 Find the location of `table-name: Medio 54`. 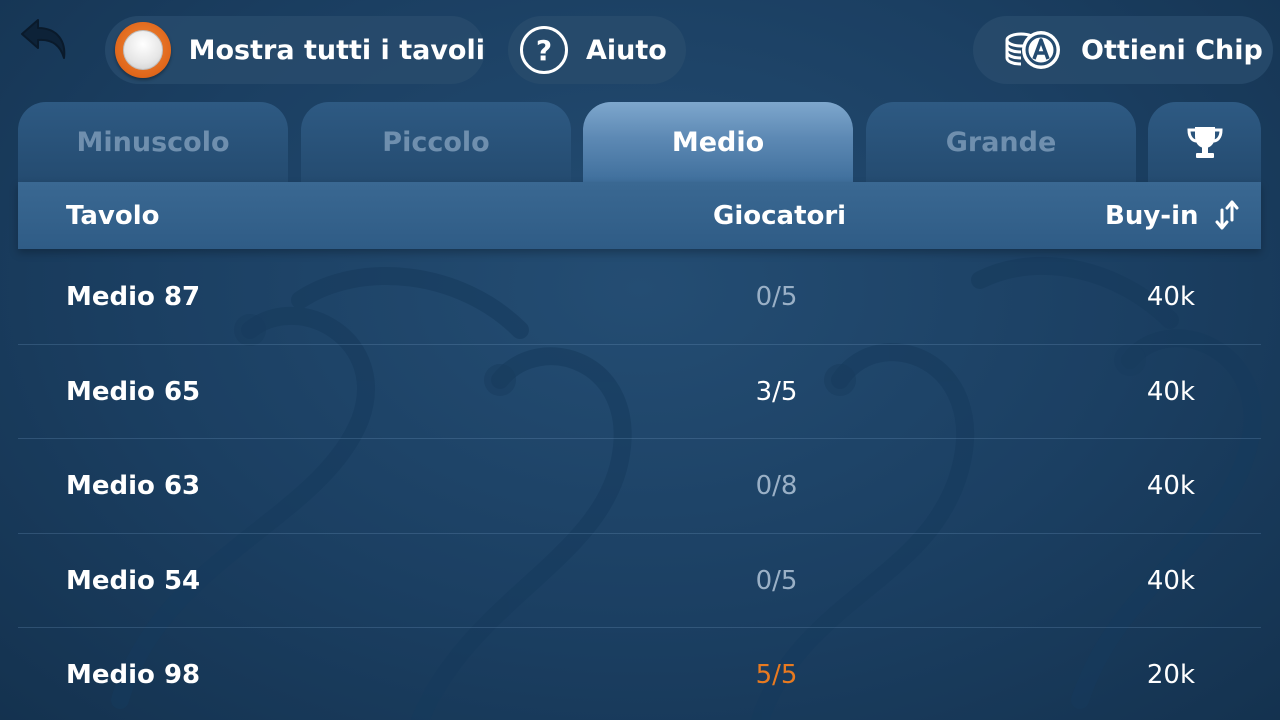

table-name: Medio 54 is located at coordinates (133, 580).